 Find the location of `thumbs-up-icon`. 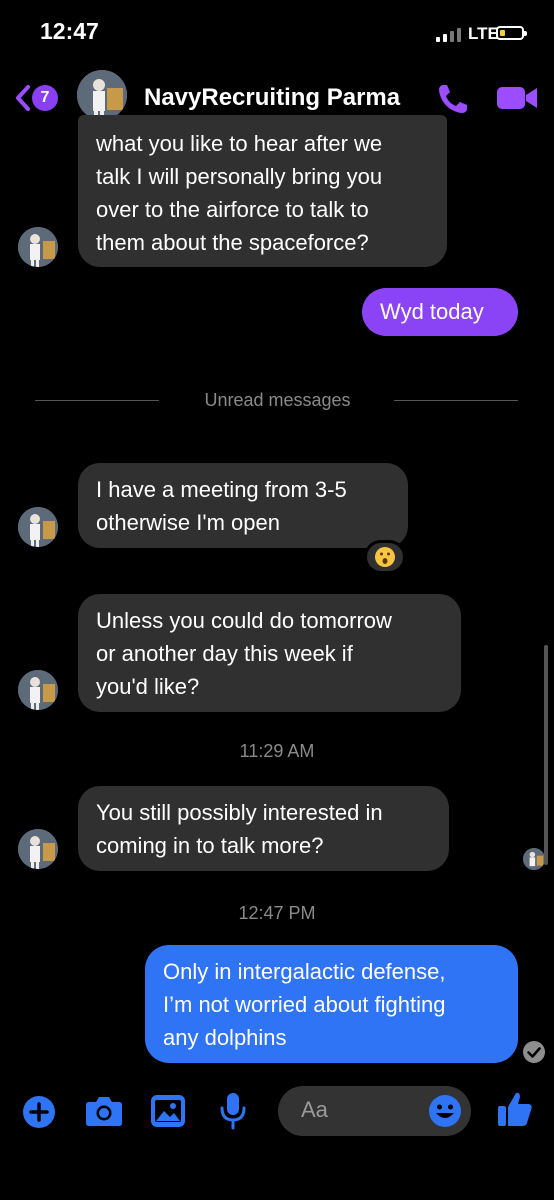

thumbs-up-icon is located at coordinates (515, 1109).